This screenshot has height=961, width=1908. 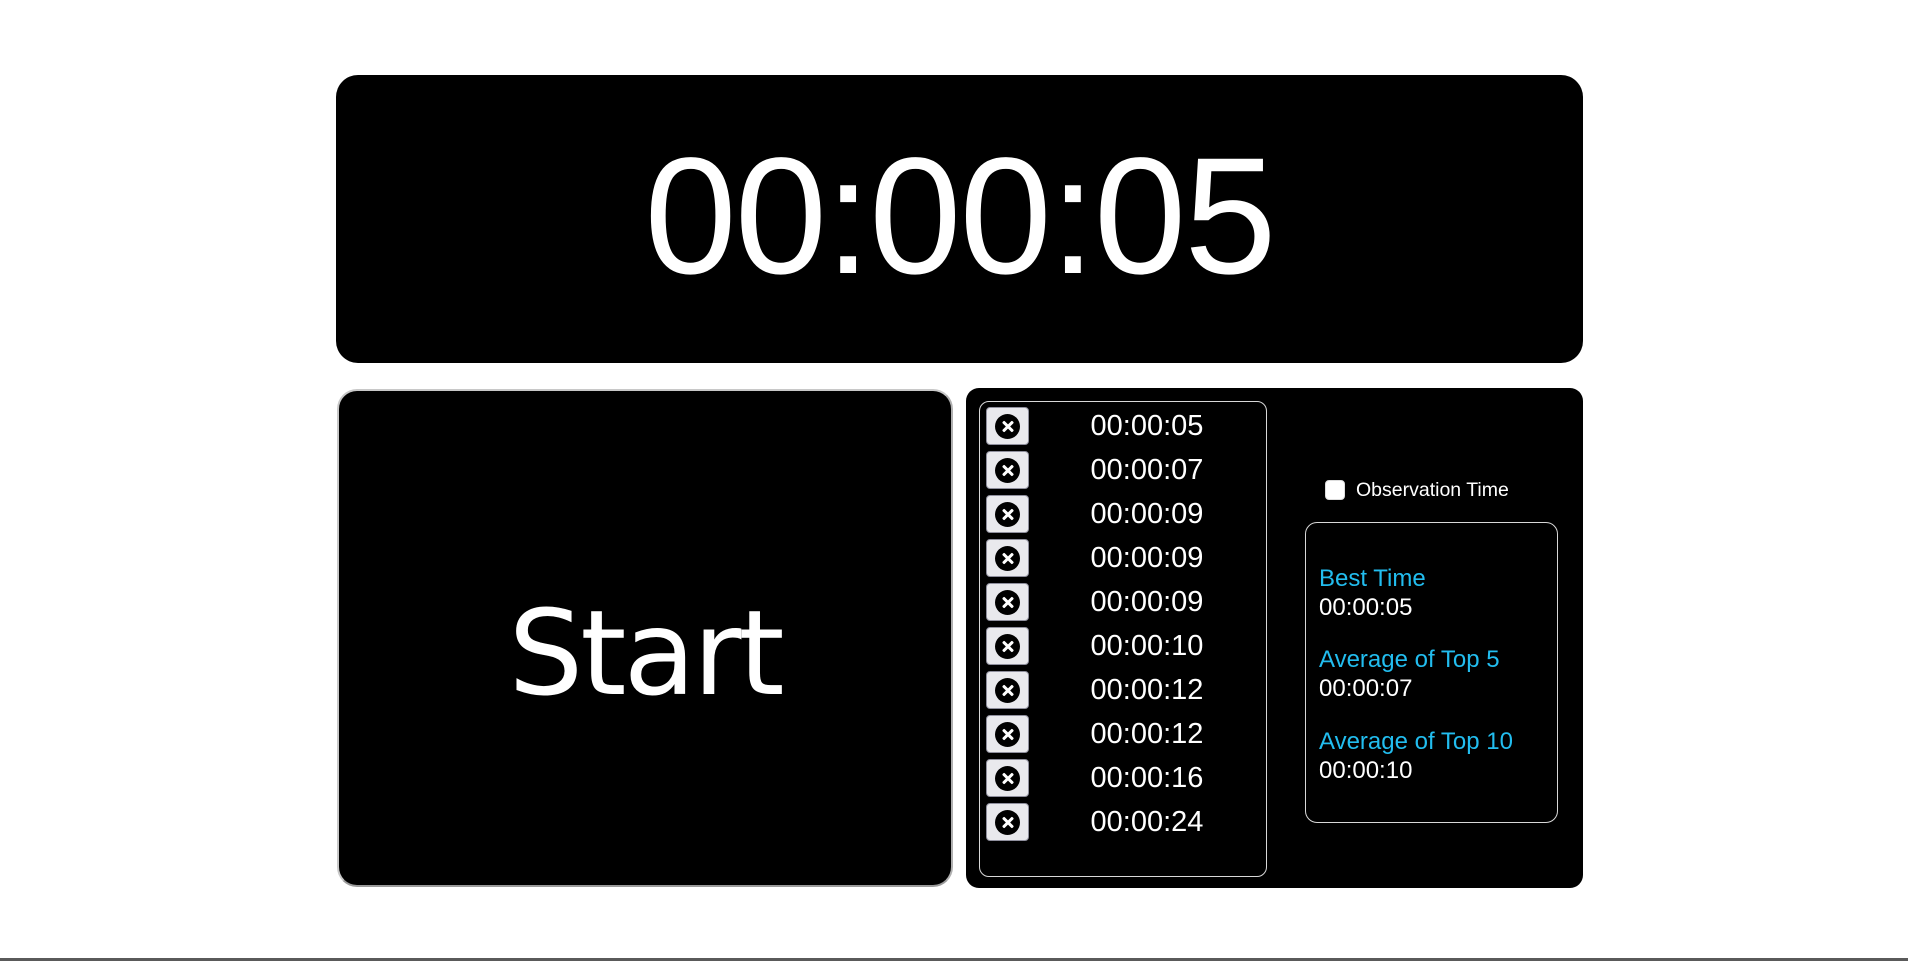 What do you see at coordinates (1335, 490) in the screenshot?
I see `observation-time-checkbox` at bounding box center [1335, 490].